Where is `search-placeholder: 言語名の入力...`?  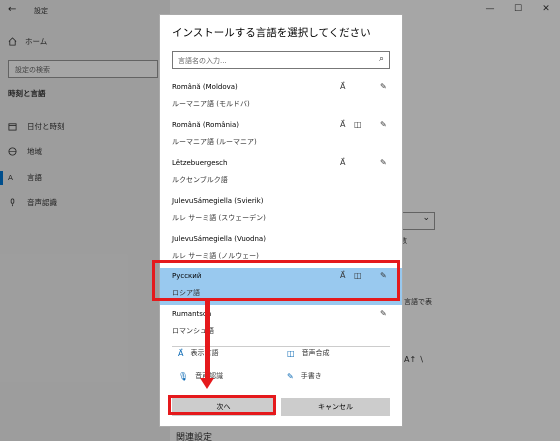 search-placeholder: 言語名の入力... is located at coordinates (202, 61).